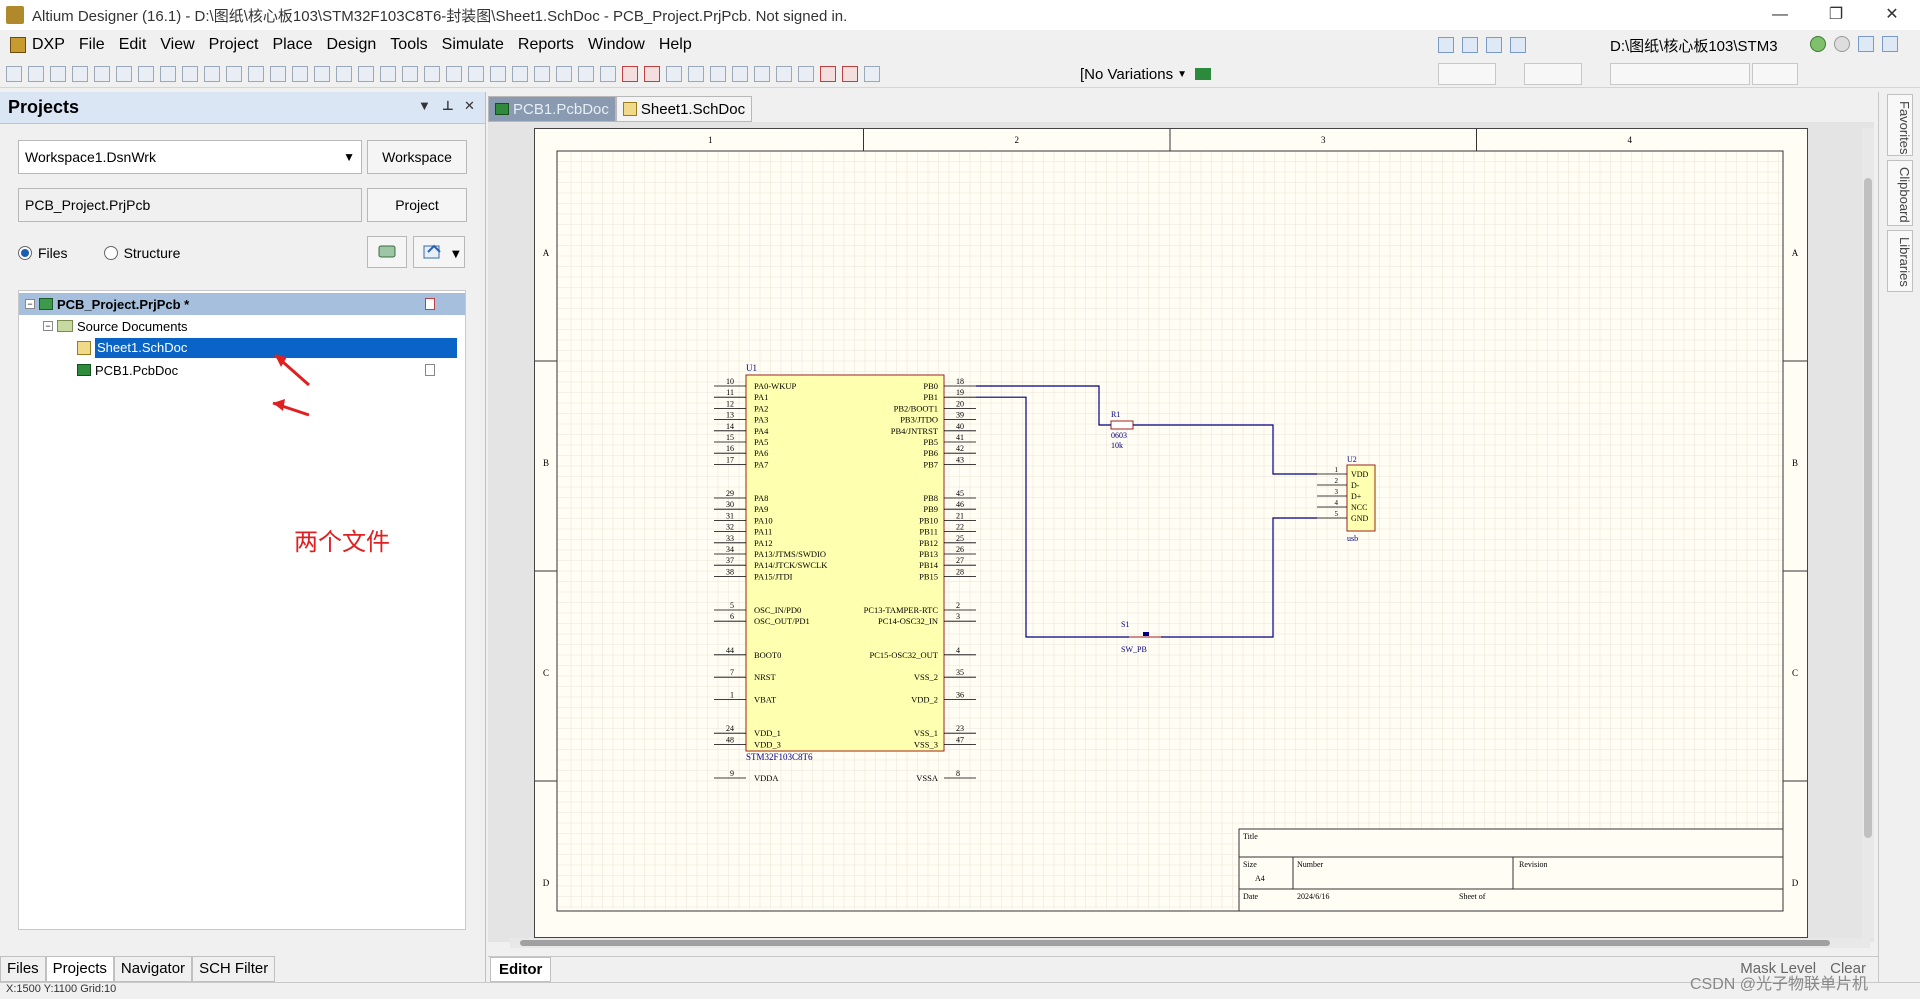  What do you see at coordinates (1203, 74) in the screenshot?
I see `variant-icon` at bounding box center [1203, 74].